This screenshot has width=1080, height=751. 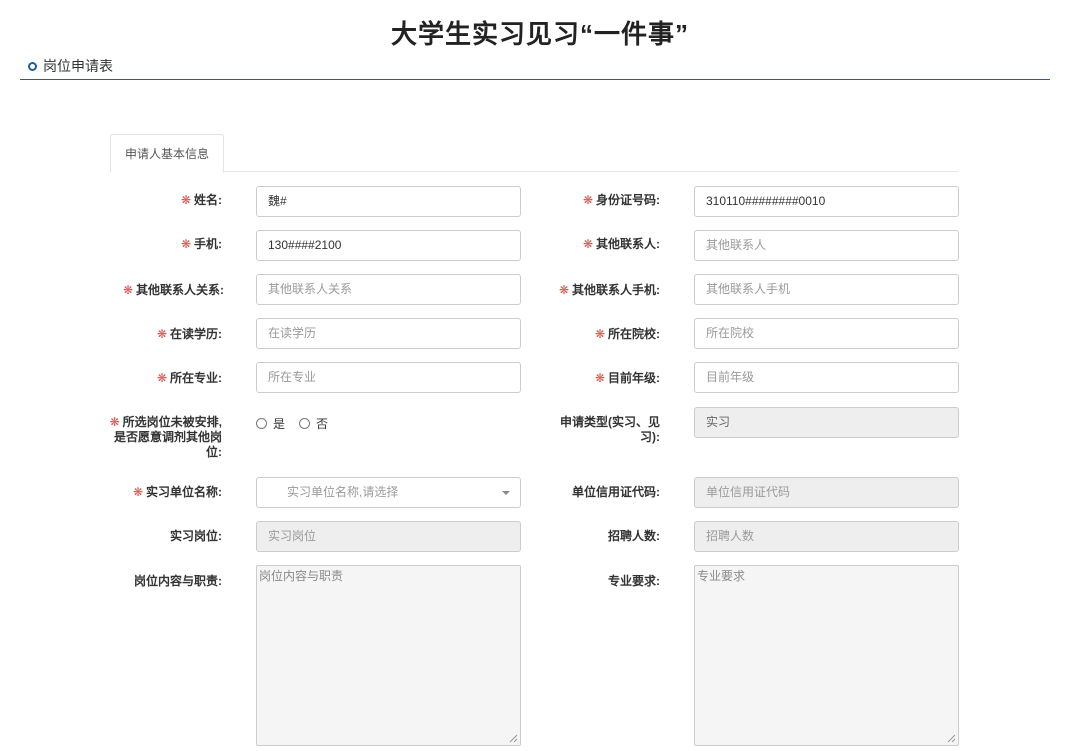 What do you see at coordinates (32, 66) in the screenshot?
I see `circle-bullet-icon` at bounding box center [32, 66].